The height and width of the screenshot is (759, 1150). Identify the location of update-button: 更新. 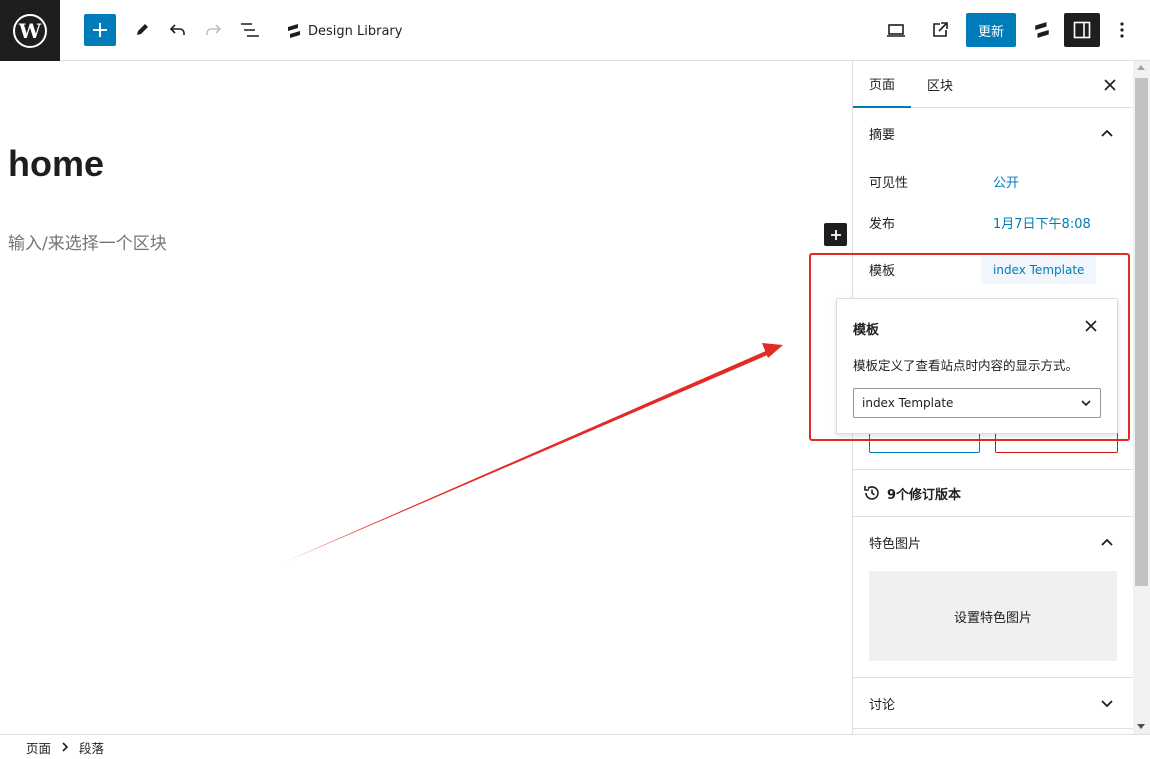
(991, 30).